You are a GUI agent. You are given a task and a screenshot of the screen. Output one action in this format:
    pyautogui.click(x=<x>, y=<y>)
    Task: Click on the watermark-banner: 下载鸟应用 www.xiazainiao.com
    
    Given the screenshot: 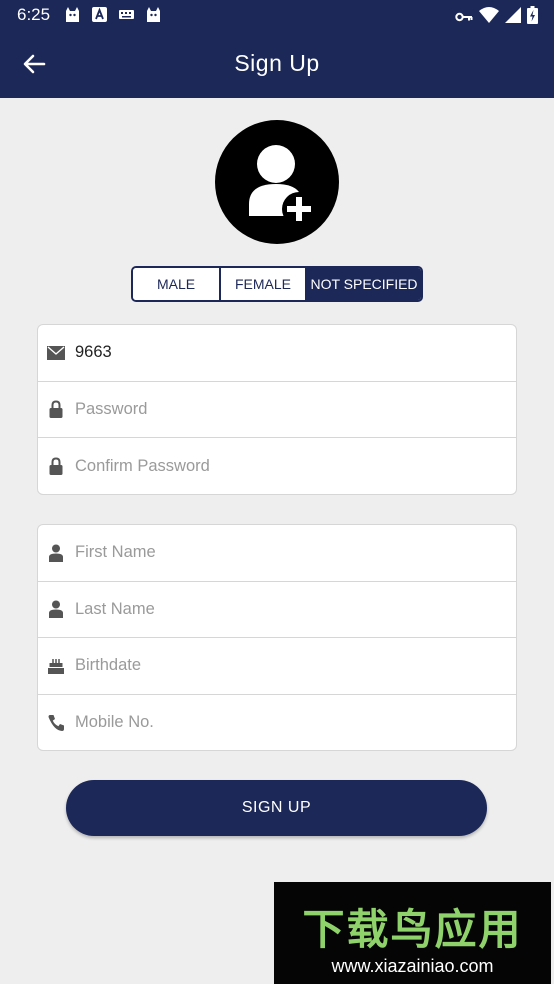 What is the action you would take?
    pyautogui.click(x=412, y=933)
    